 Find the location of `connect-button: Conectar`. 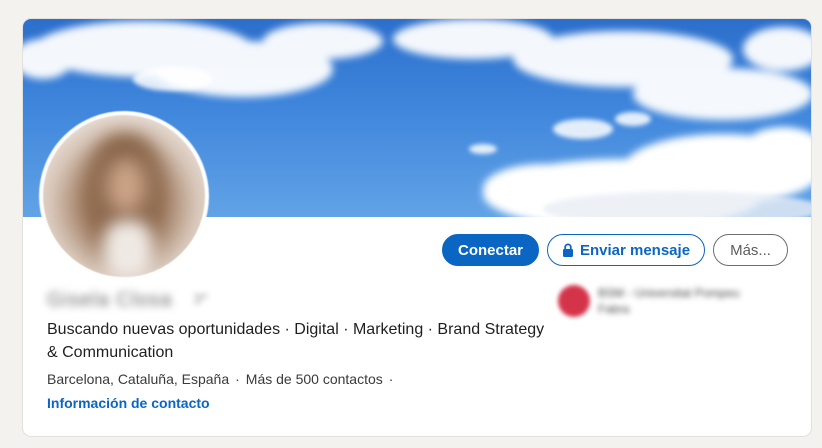

connect-button: Conectar is located at coordinates (490, 250).